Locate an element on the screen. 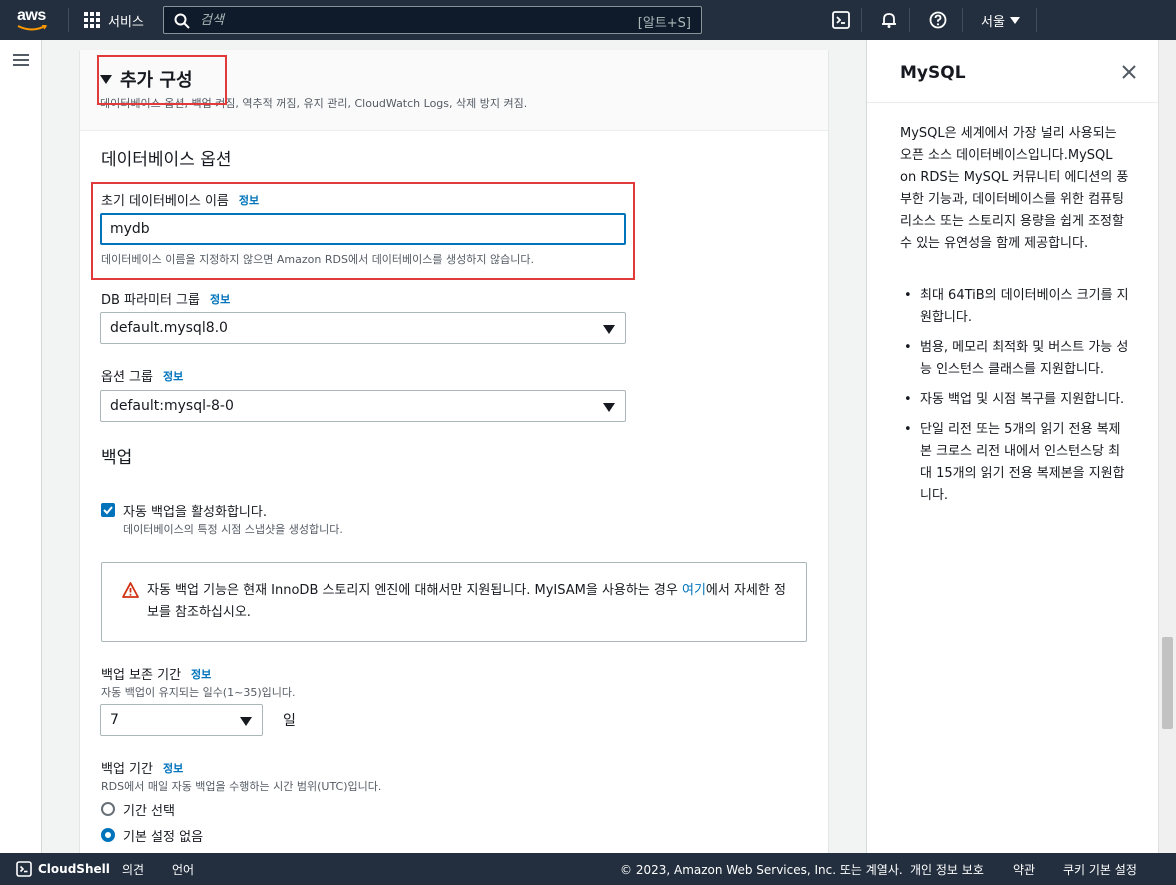  window-option-no-preference-radio is located at coordinates (108, 835).